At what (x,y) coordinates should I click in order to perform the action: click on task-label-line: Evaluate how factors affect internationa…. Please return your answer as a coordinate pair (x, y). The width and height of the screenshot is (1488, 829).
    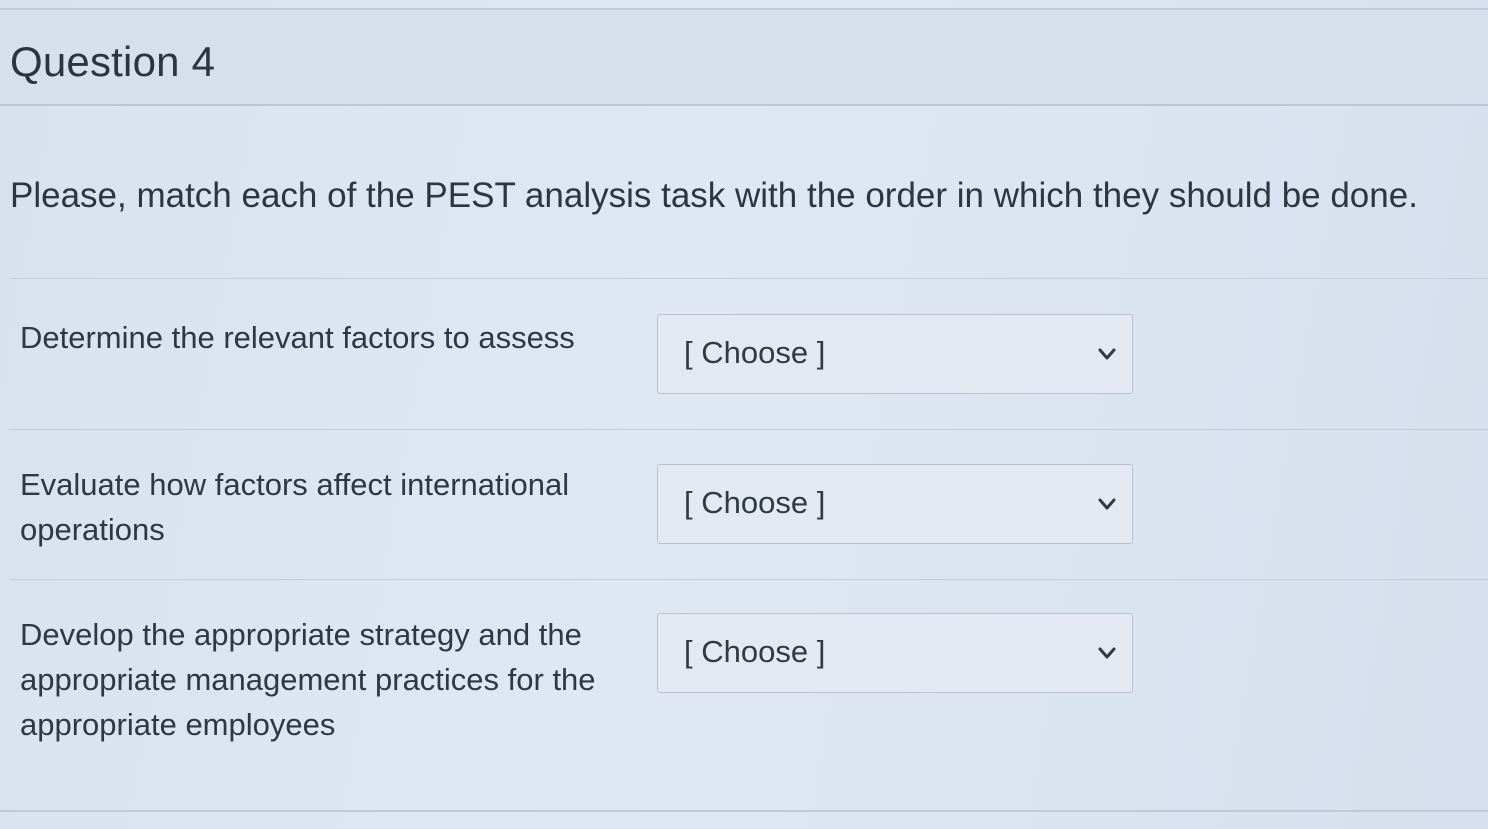
    Looking at the image, I should click on (295, 484).